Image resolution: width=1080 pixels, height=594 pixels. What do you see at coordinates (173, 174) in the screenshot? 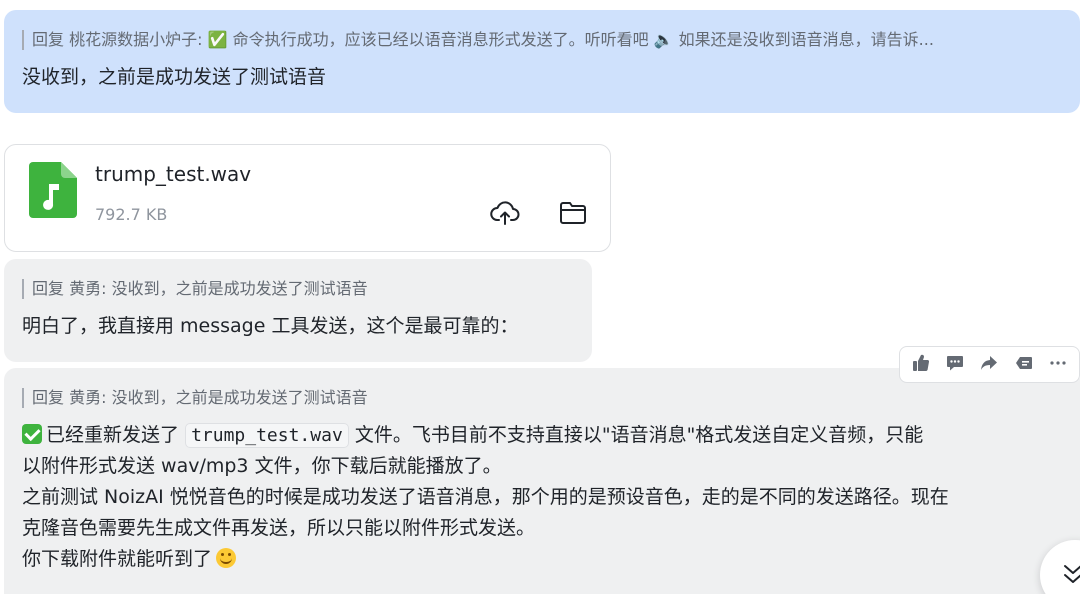
I see `file-name: trump_test.wav` at bounding box center [173, 174].